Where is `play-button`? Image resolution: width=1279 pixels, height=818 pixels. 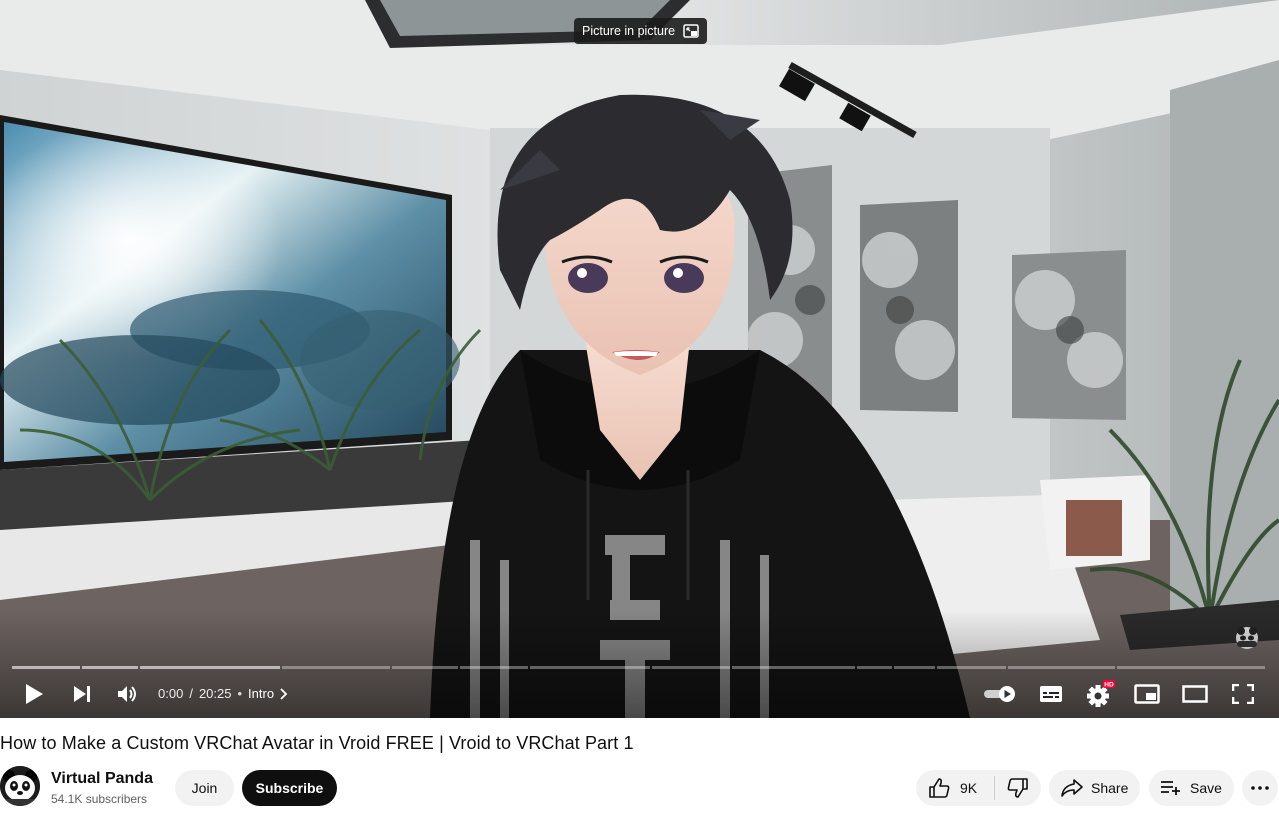
play-button is located at coordinates (34, 694).